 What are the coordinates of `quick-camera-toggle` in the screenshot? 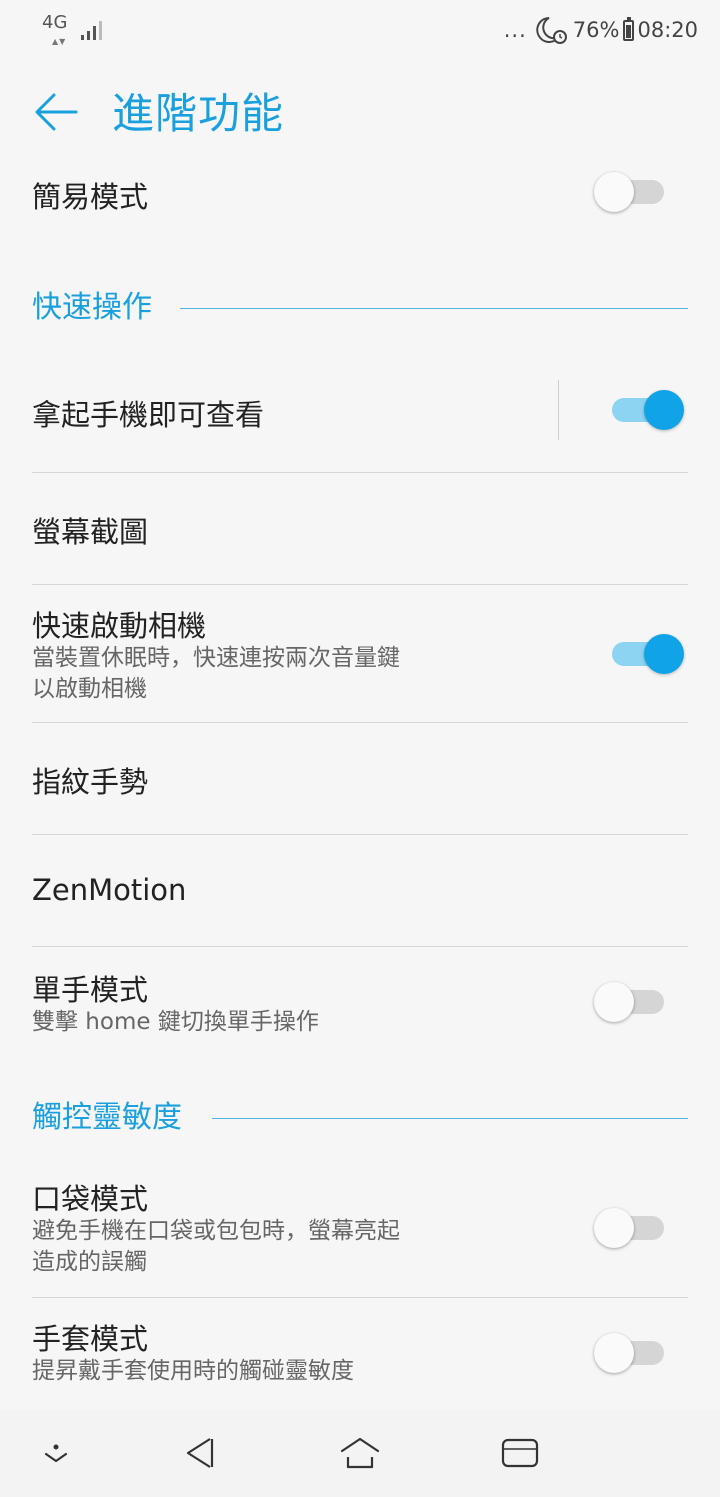 It's located at (647, 654).